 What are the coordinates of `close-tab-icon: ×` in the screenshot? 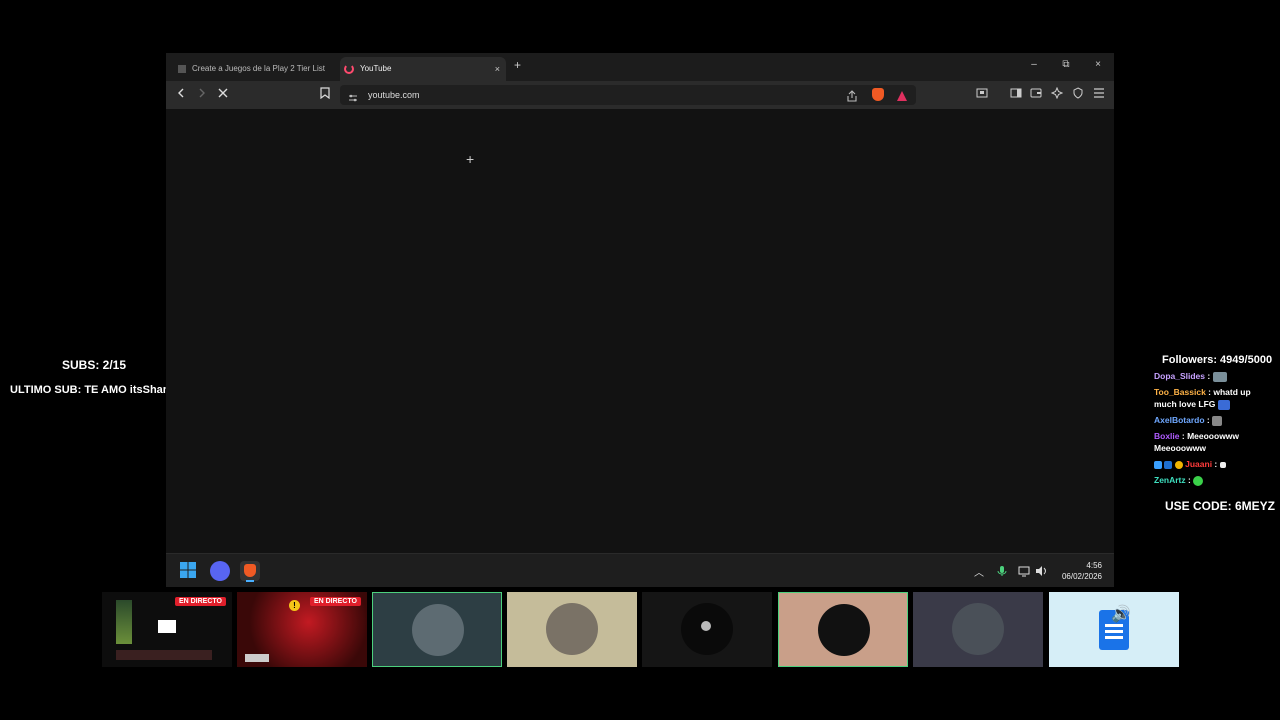 It's located at (497, 69).